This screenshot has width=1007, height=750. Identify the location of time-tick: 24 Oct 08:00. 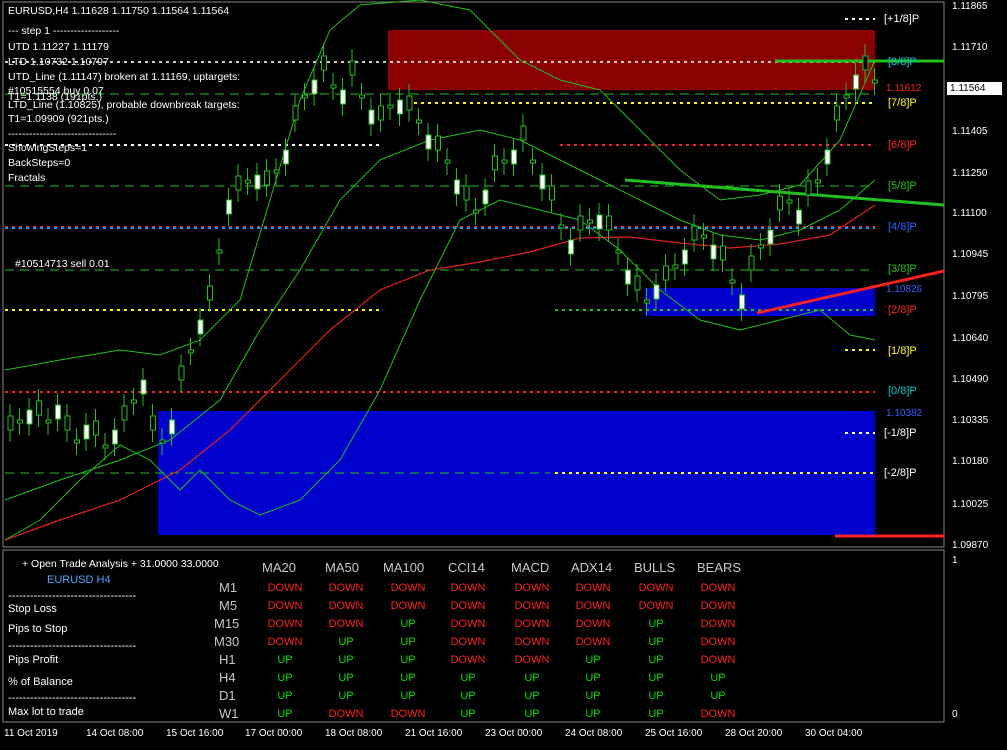
(594, 733).